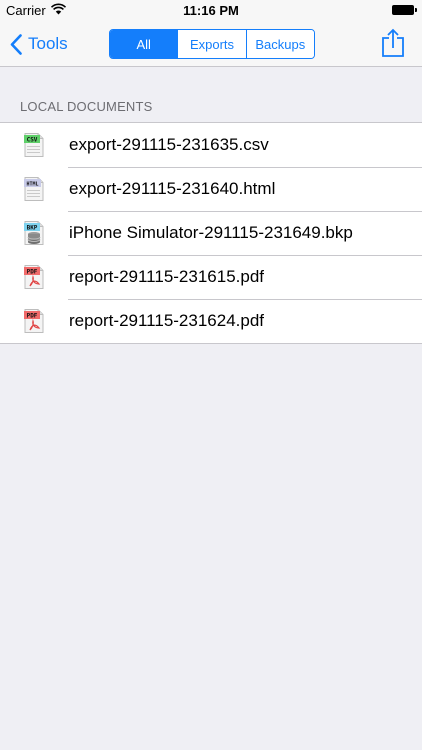 The width and height of the screenshot is (422, 750). What do you see at coordinates (48, 43) in the screenshot?
I see `back-button-label: Tools` at bounding box center [48, 43].